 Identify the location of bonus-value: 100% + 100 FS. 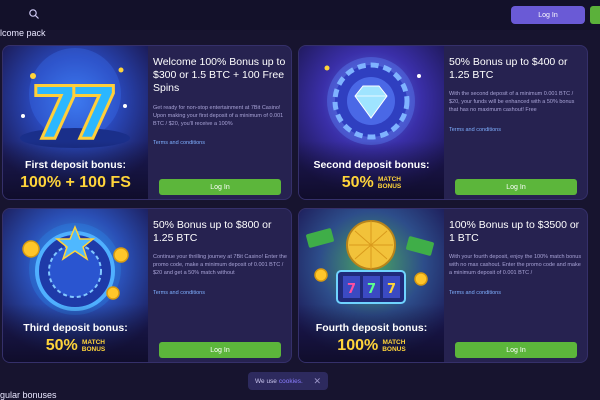
(75, 182).